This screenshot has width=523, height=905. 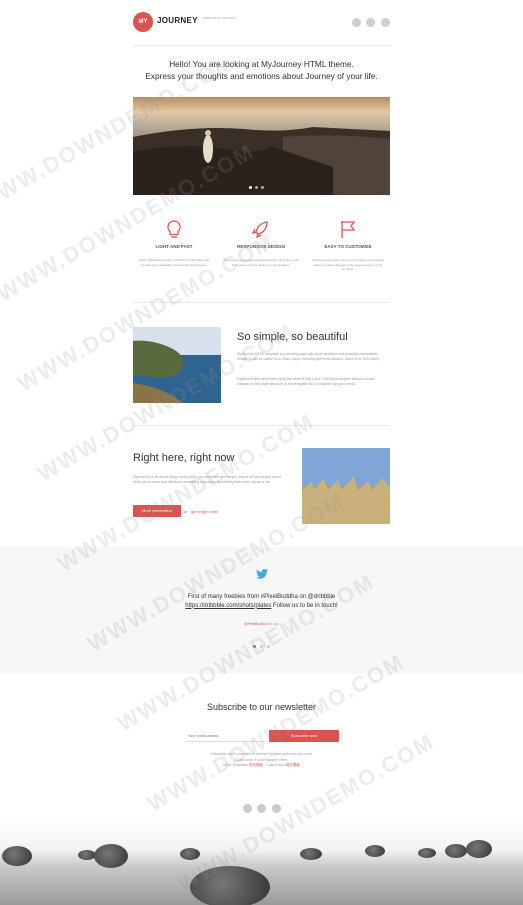 I want to click on feature-title: RESPONSIVE DESIGN, so click(x=261, y=246).